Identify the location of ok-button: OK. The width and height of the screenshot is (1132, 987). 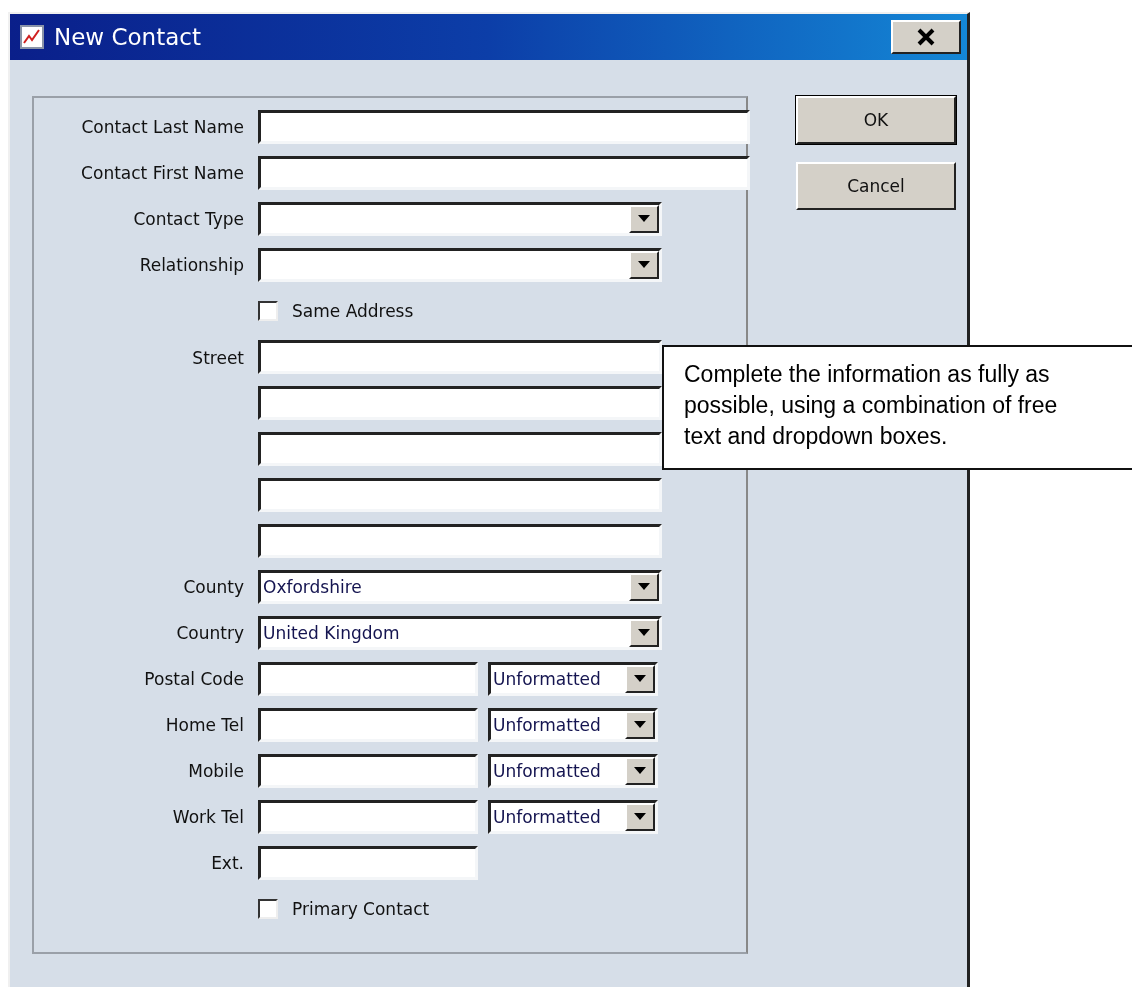
(876, 120).